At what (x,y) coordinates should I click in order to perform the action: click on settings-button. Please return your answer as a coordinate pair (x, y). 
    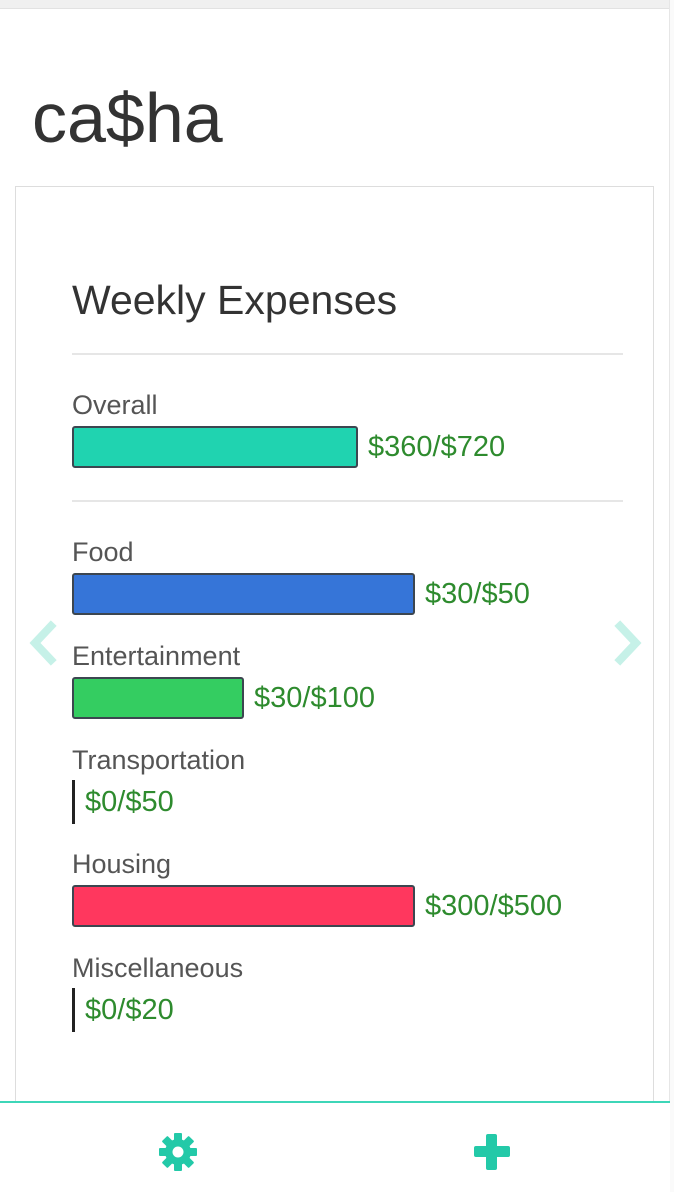
    Looking at the image, I should click on (178, 1152).